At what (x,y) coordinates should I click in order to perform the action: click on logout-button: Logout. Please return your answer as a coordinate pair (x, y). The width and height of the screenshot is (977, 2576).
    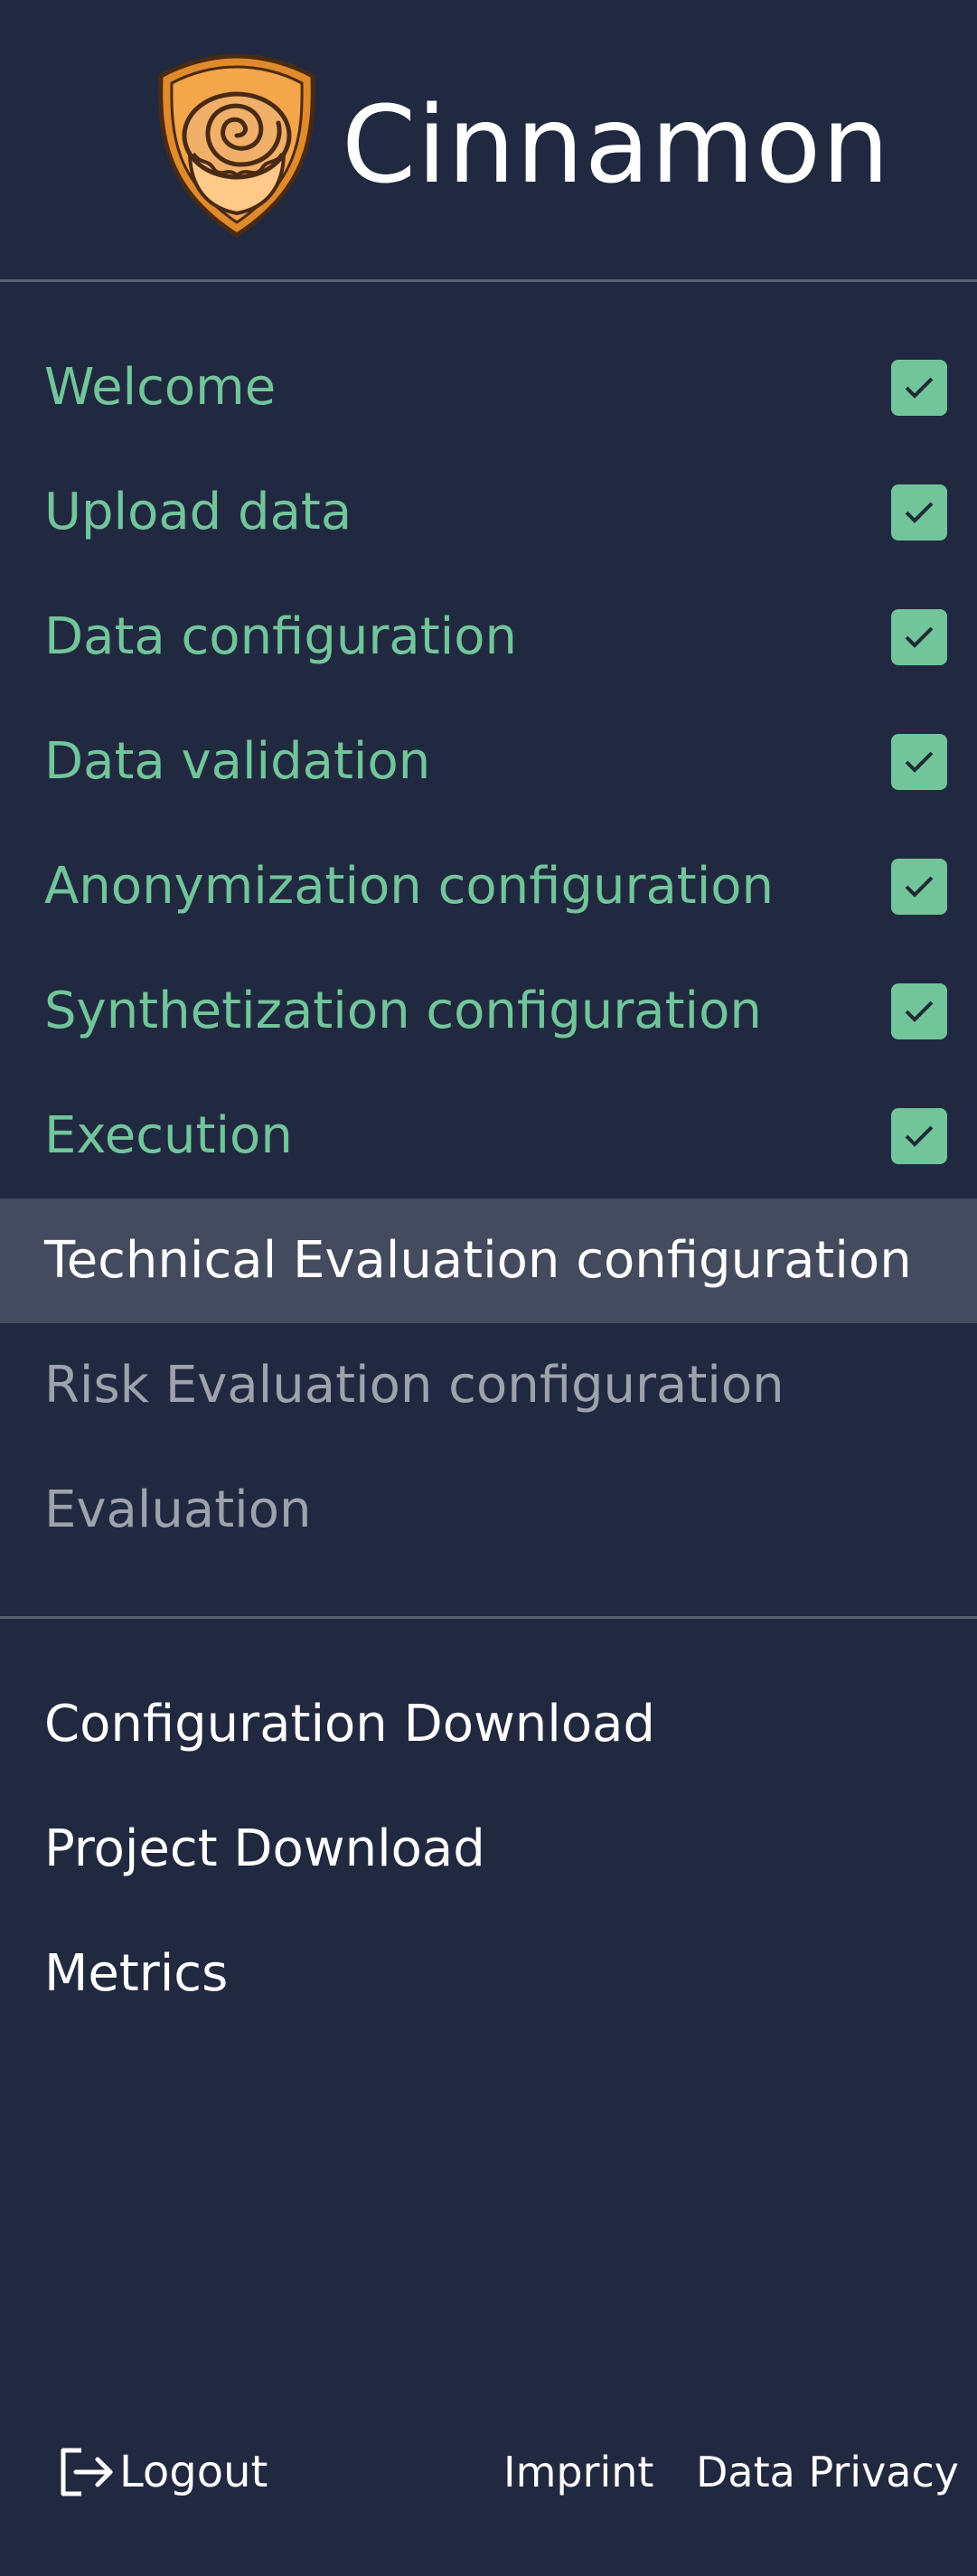
    Looking at the image, I should click on (162, 2472).